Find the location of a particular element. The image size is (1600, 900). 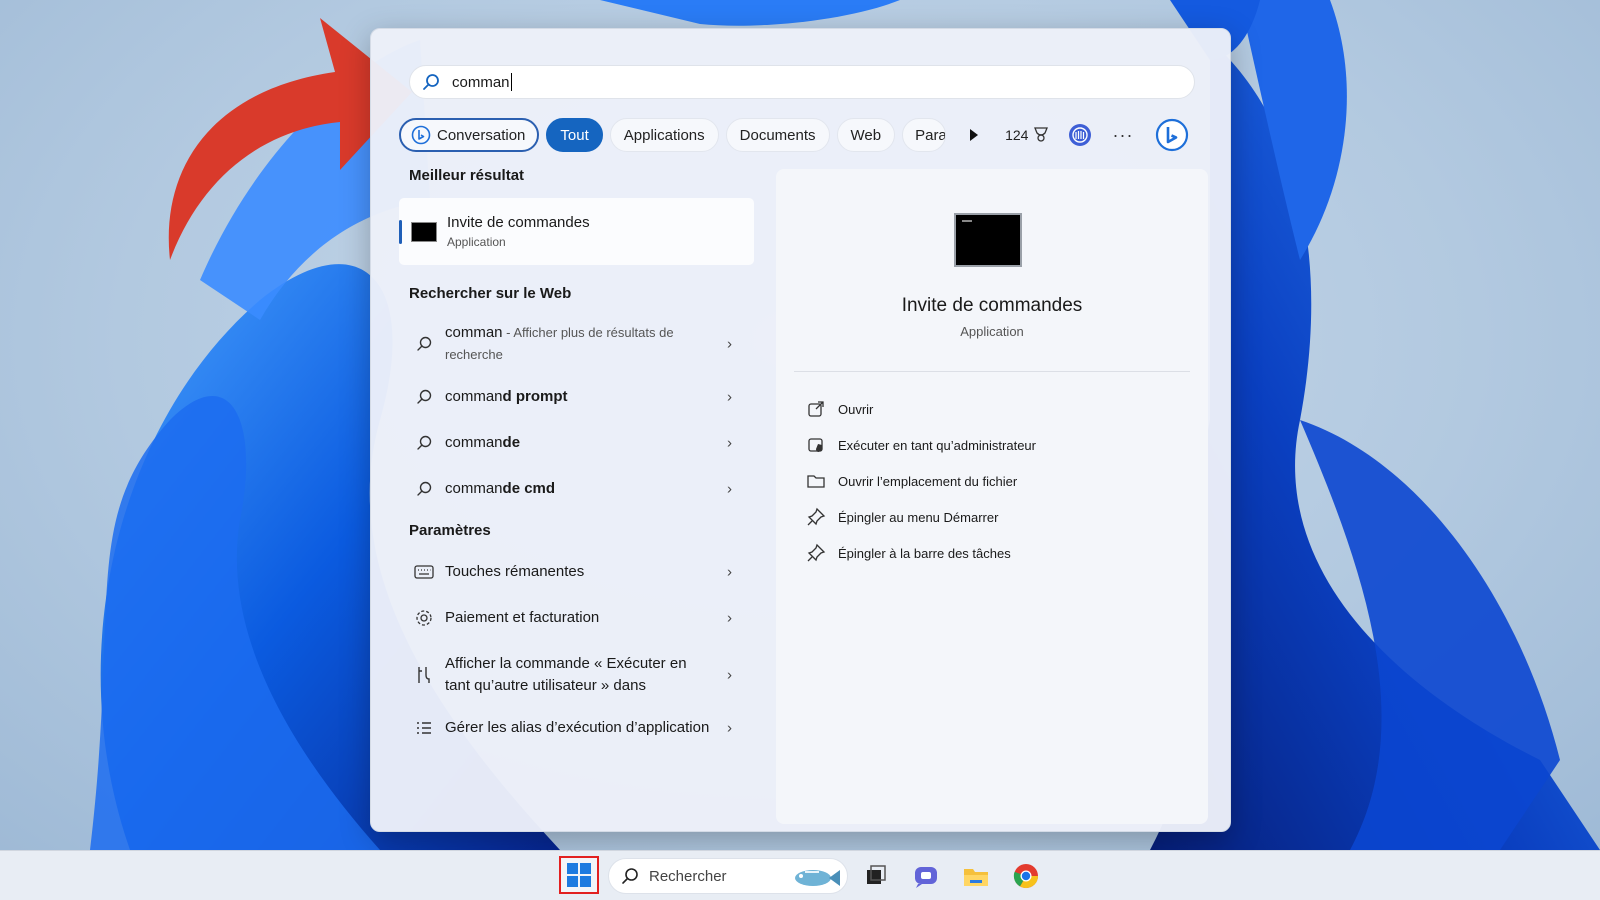

best-result-name: Invite de commandes is located at coordinates (518, 222).